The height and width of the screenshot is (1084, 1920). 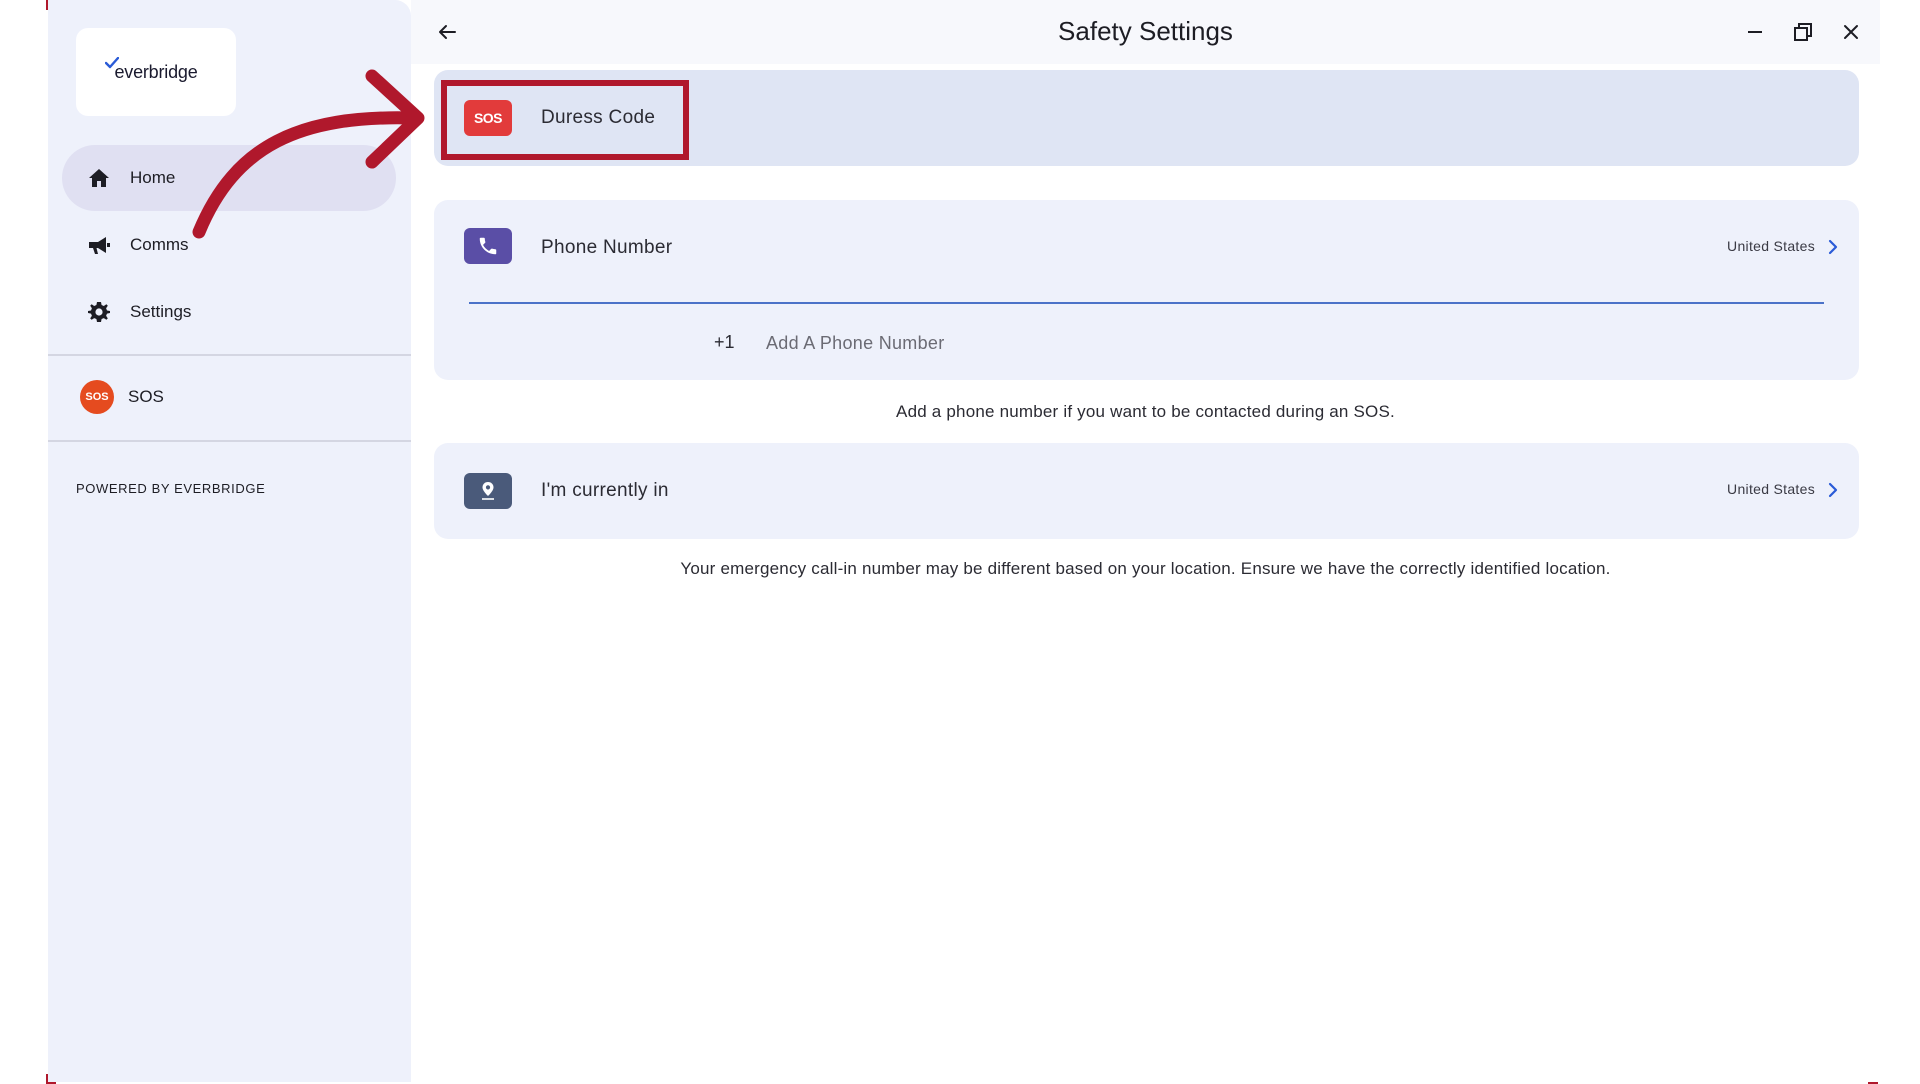 I want to click on everbridge-logo: everbridge, so click(x=151, y=69).